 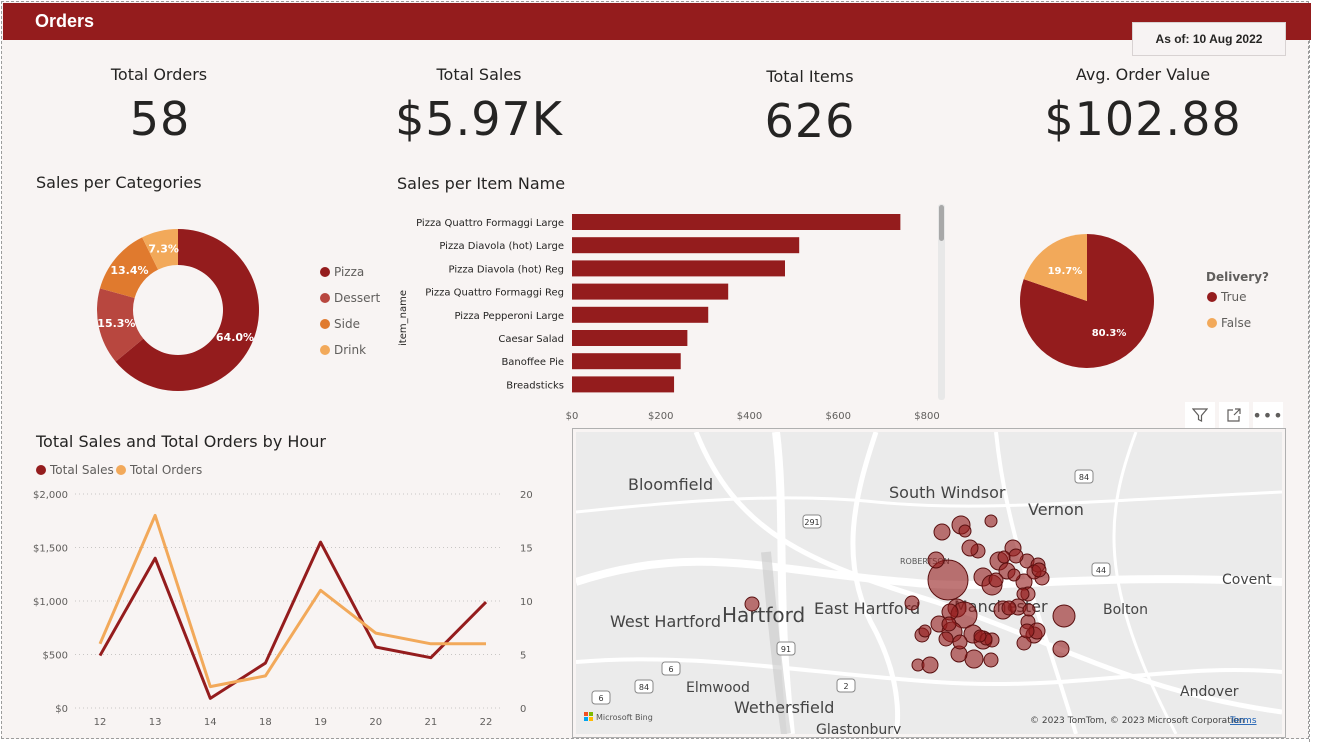 I want to click on x-tick-label: 14, so click(x=210, y=722).